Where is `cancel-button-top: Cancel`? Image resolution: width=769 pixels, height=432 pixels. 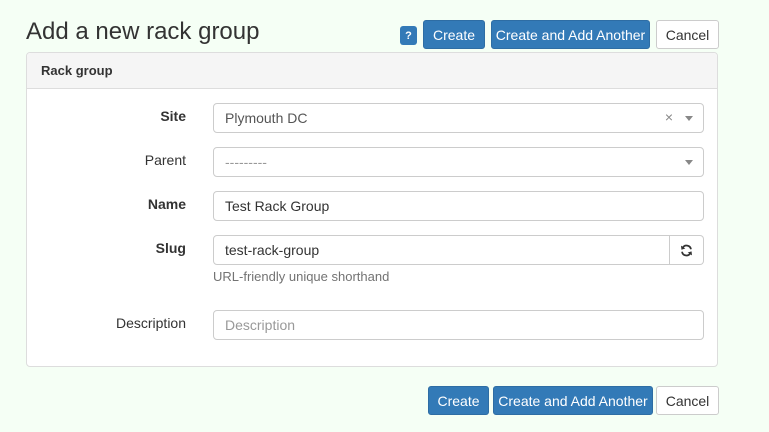 cancel-button-top: Cancel is located at coordinates (687, 34).